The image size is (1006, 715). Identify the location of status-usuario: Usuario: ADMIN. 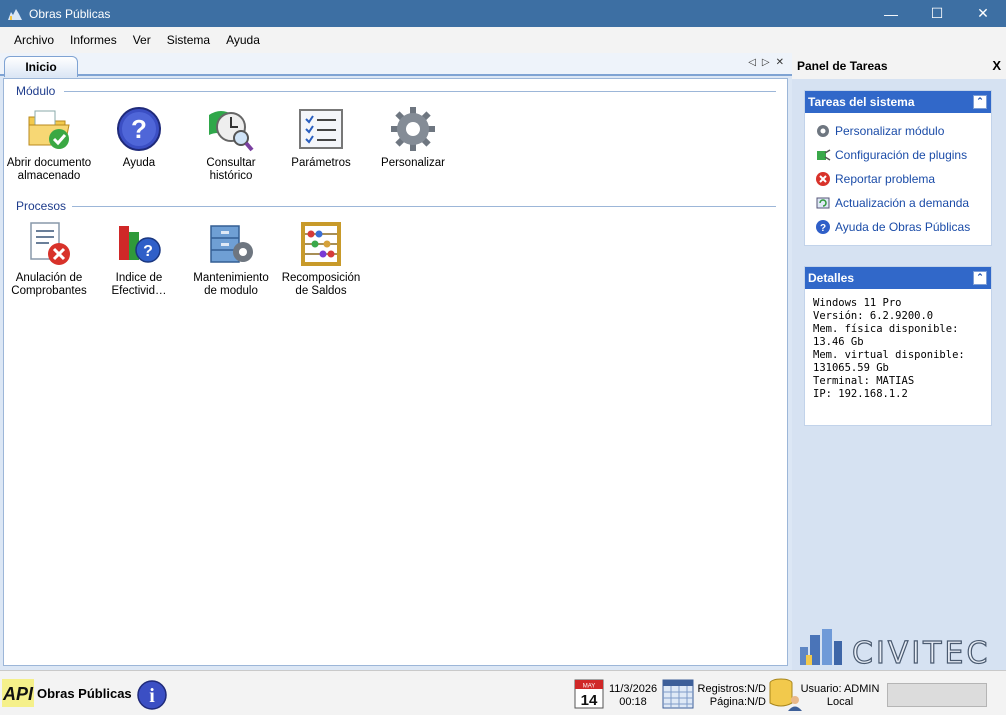
(840, 689).